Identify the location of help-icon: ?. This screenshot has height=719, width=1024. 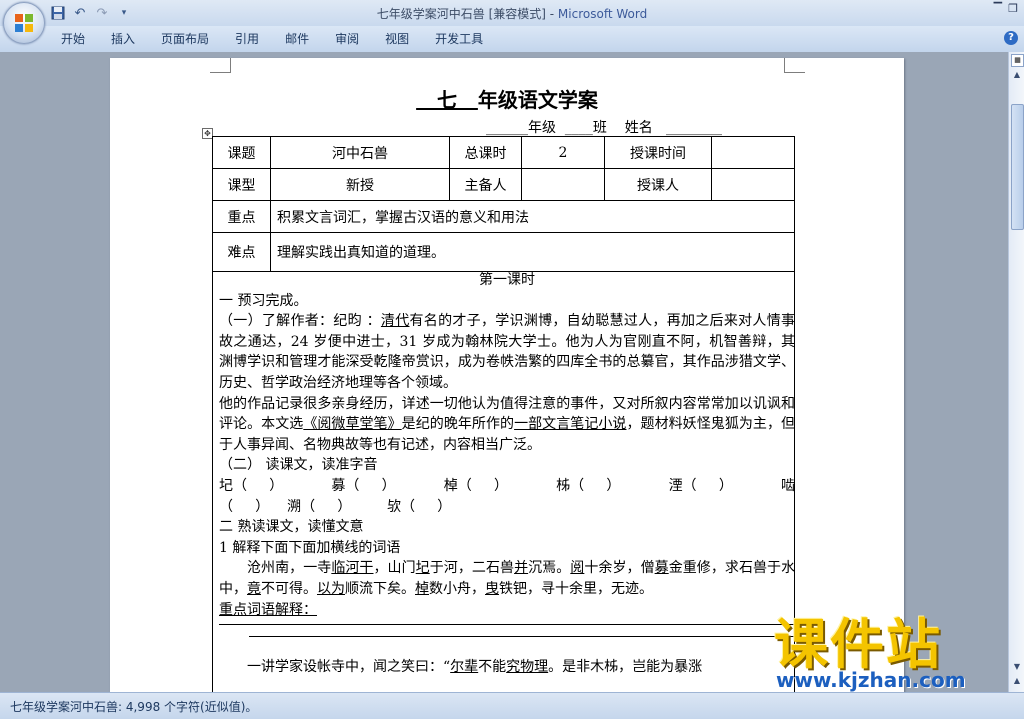
(1011, 38).